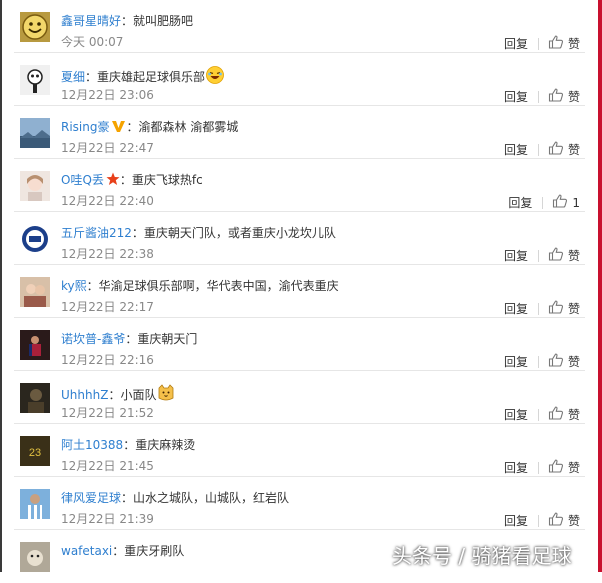 This screenshot has width=602, height=583. What do you see at coordinates (93, 339) in the screenshot?
I see `username-link: 诺坎普-鑫爷` at bounding box center [93, 339].